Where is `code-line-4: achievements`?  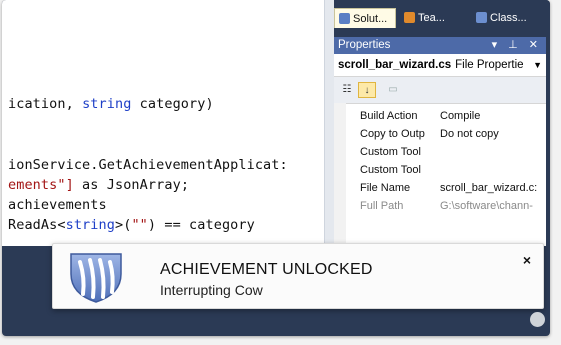
code-line-4: achievements is located at coordinates (57, 205).